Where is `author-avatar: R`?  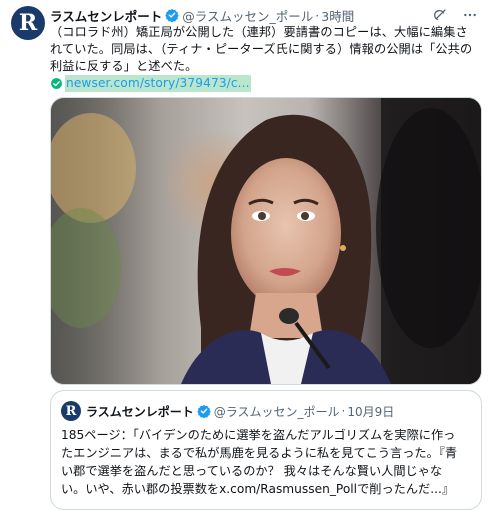 author-avatar: R is located at coordinates (28, 23).